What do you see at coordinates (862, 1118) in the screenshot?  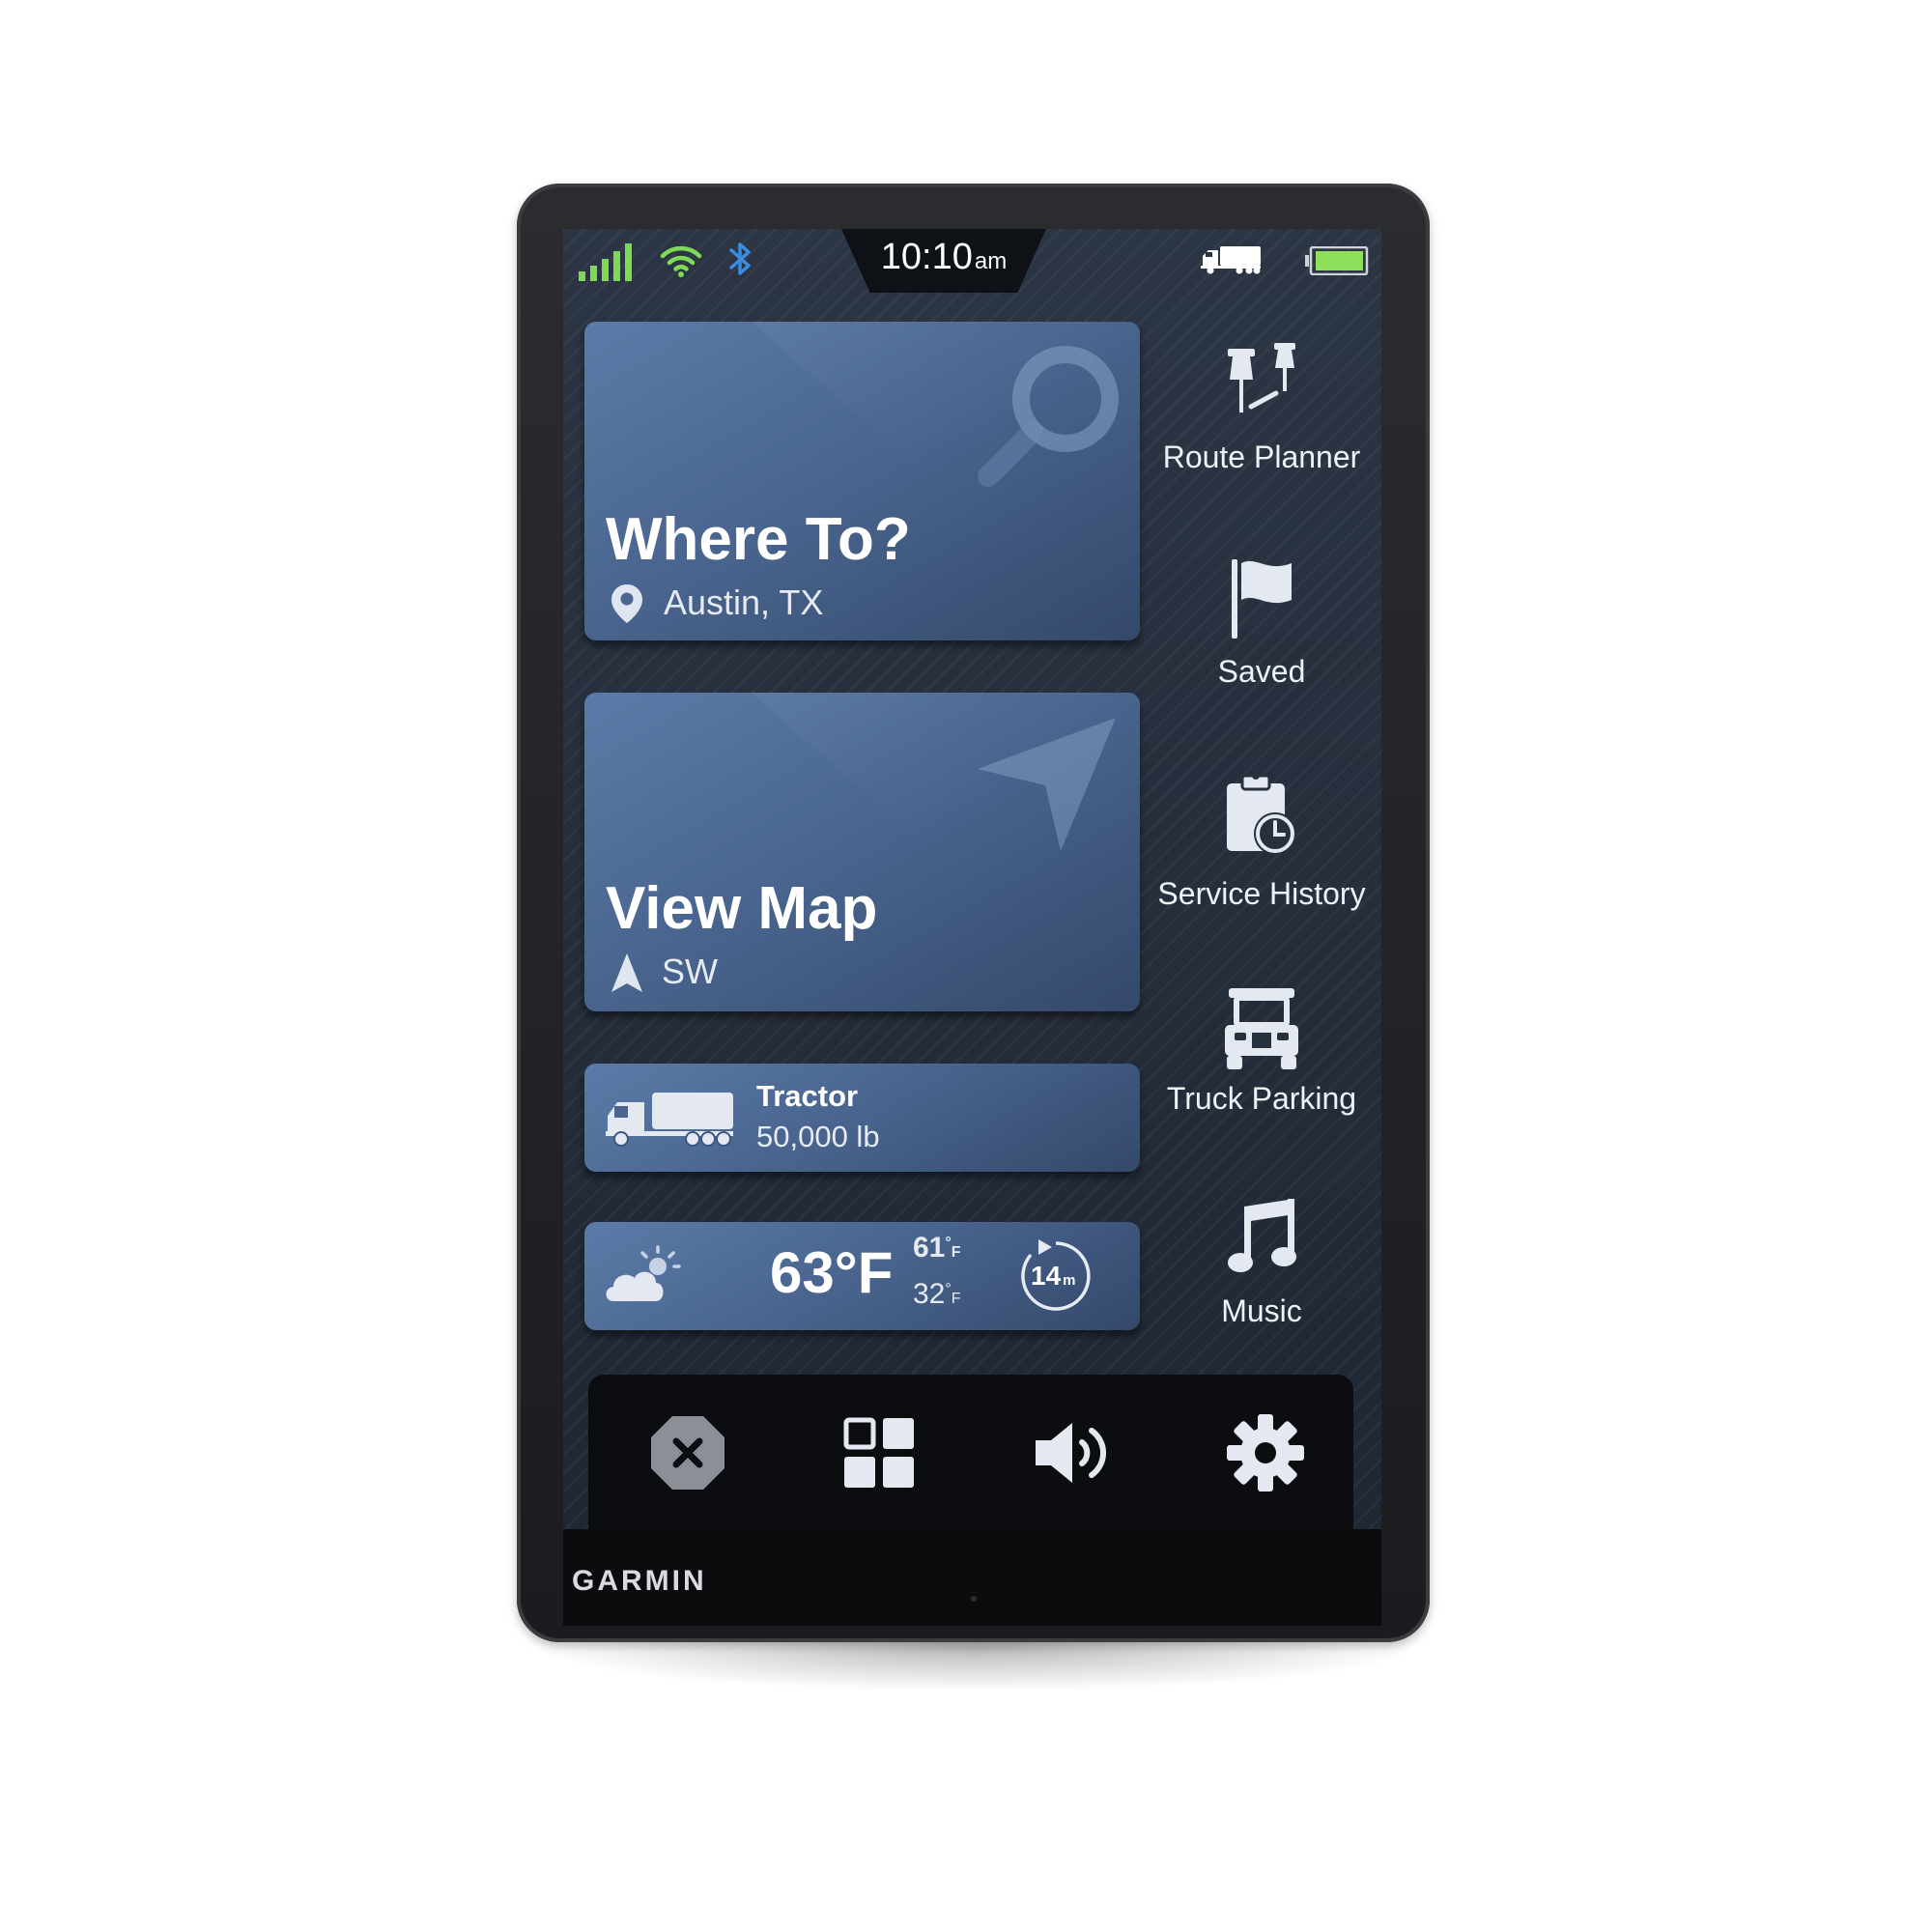 I see `vehicle-profile-card: Tractor 50,000 lb` at bounding box center [862, 1118].